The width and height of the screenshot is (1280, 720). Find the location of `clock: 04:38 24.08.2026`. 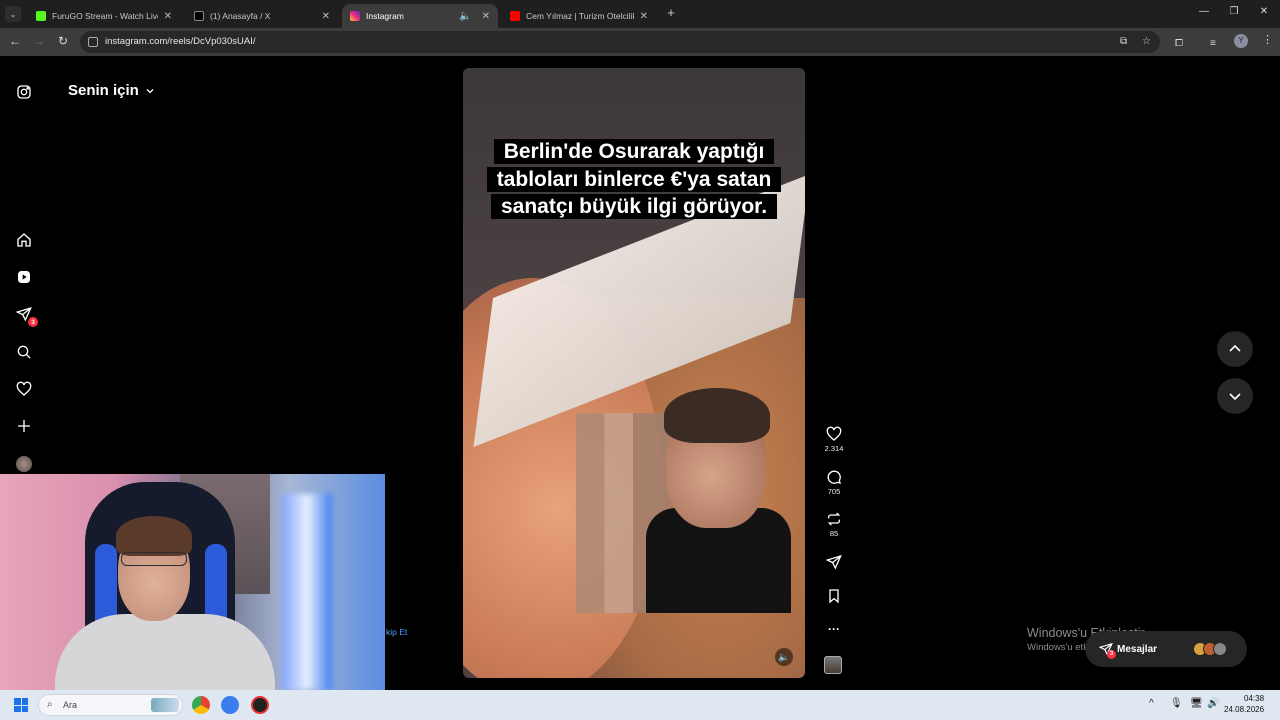

clock: 04:38 24.08.2026 is located at coordinates (1244, 704).